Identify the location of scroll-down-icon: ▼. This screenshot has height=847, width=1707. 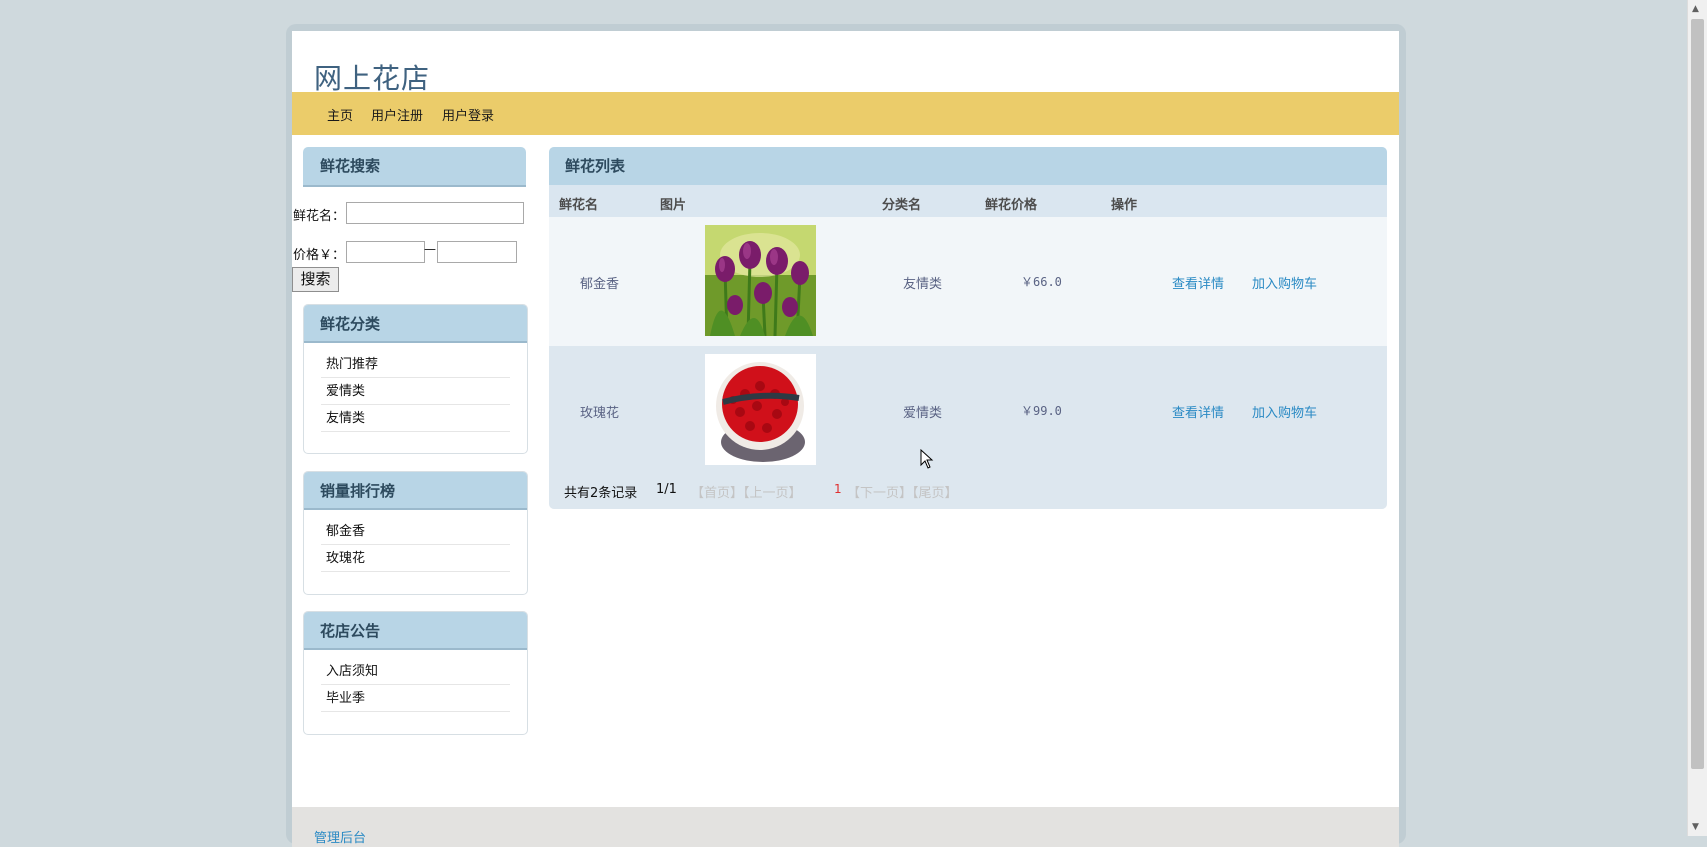
(1695, 827).